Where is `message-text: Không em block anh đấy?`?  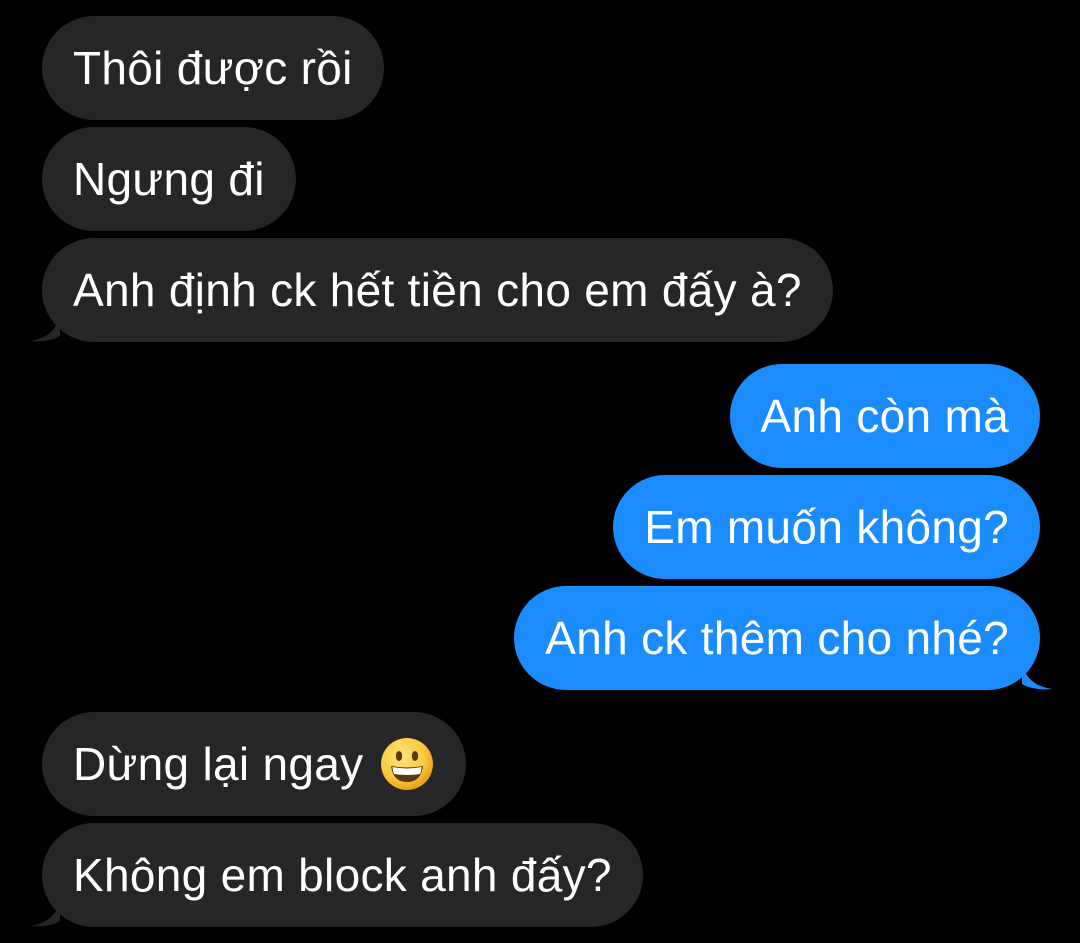 message-text: Không em block anh đấy? is located at coordinates (342, 875).